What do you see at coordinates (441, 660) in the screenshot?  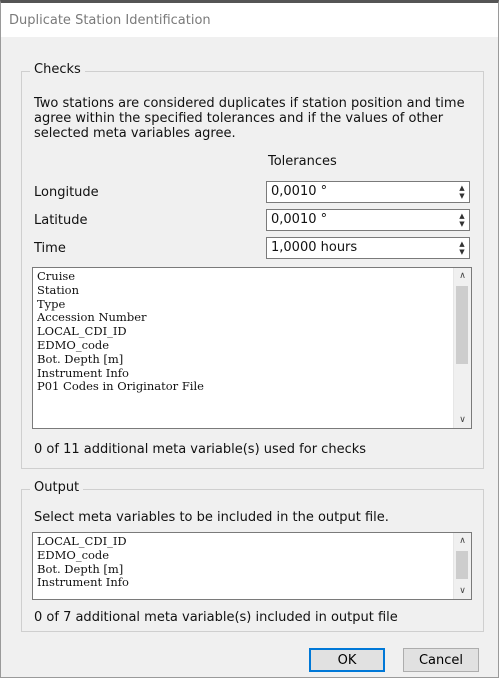 I see `cancel-button: Cancel` at bounding box center [441, 660].